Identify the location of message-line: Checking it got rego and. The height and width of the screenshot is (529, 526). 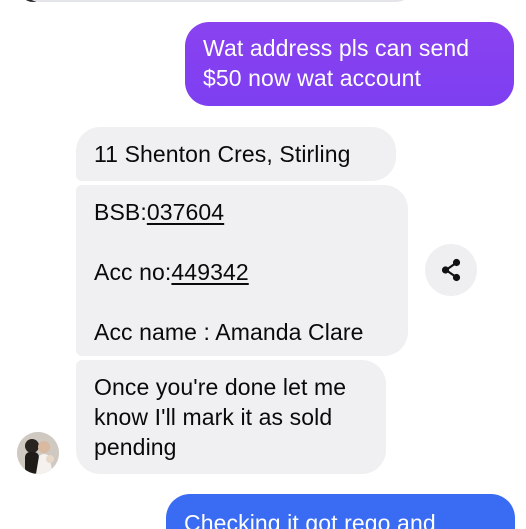
(310, 519).